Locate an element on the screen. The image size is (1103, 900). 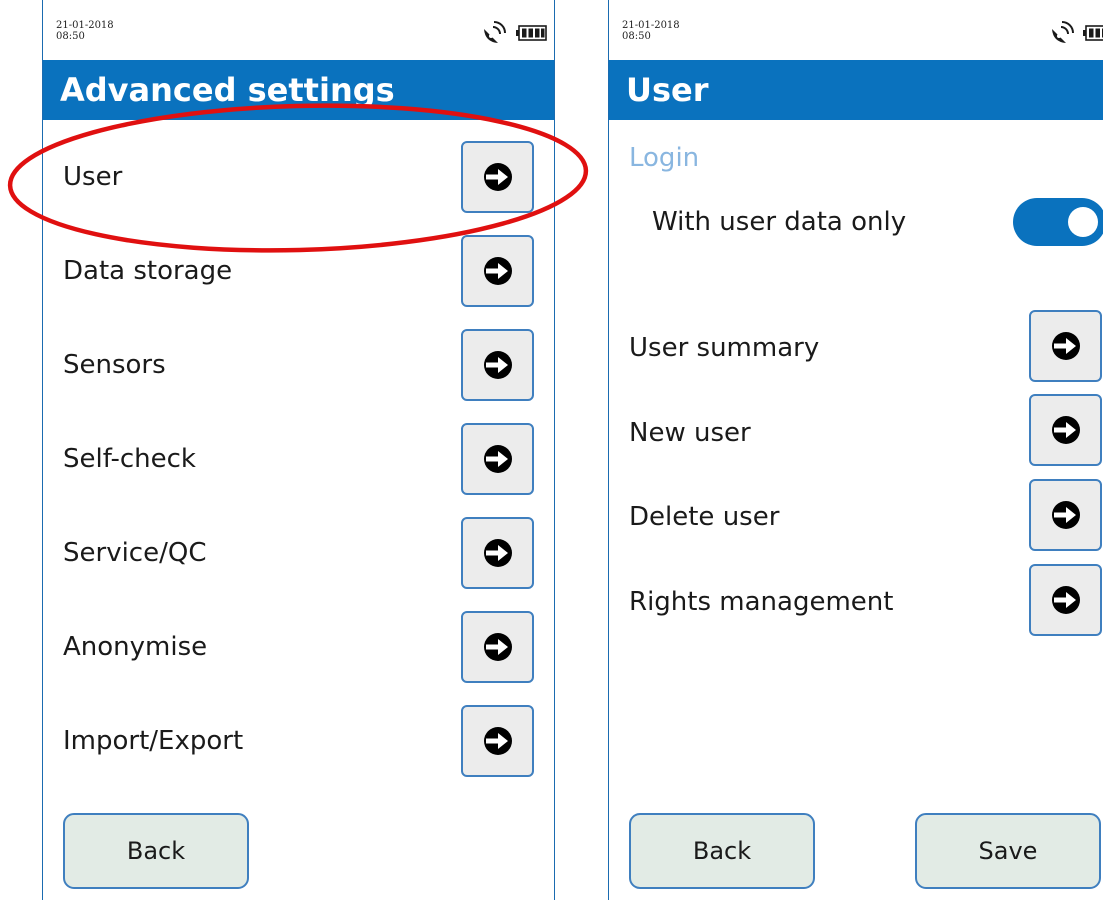
sensors-arrow-button is located at coordinates (497, 365).